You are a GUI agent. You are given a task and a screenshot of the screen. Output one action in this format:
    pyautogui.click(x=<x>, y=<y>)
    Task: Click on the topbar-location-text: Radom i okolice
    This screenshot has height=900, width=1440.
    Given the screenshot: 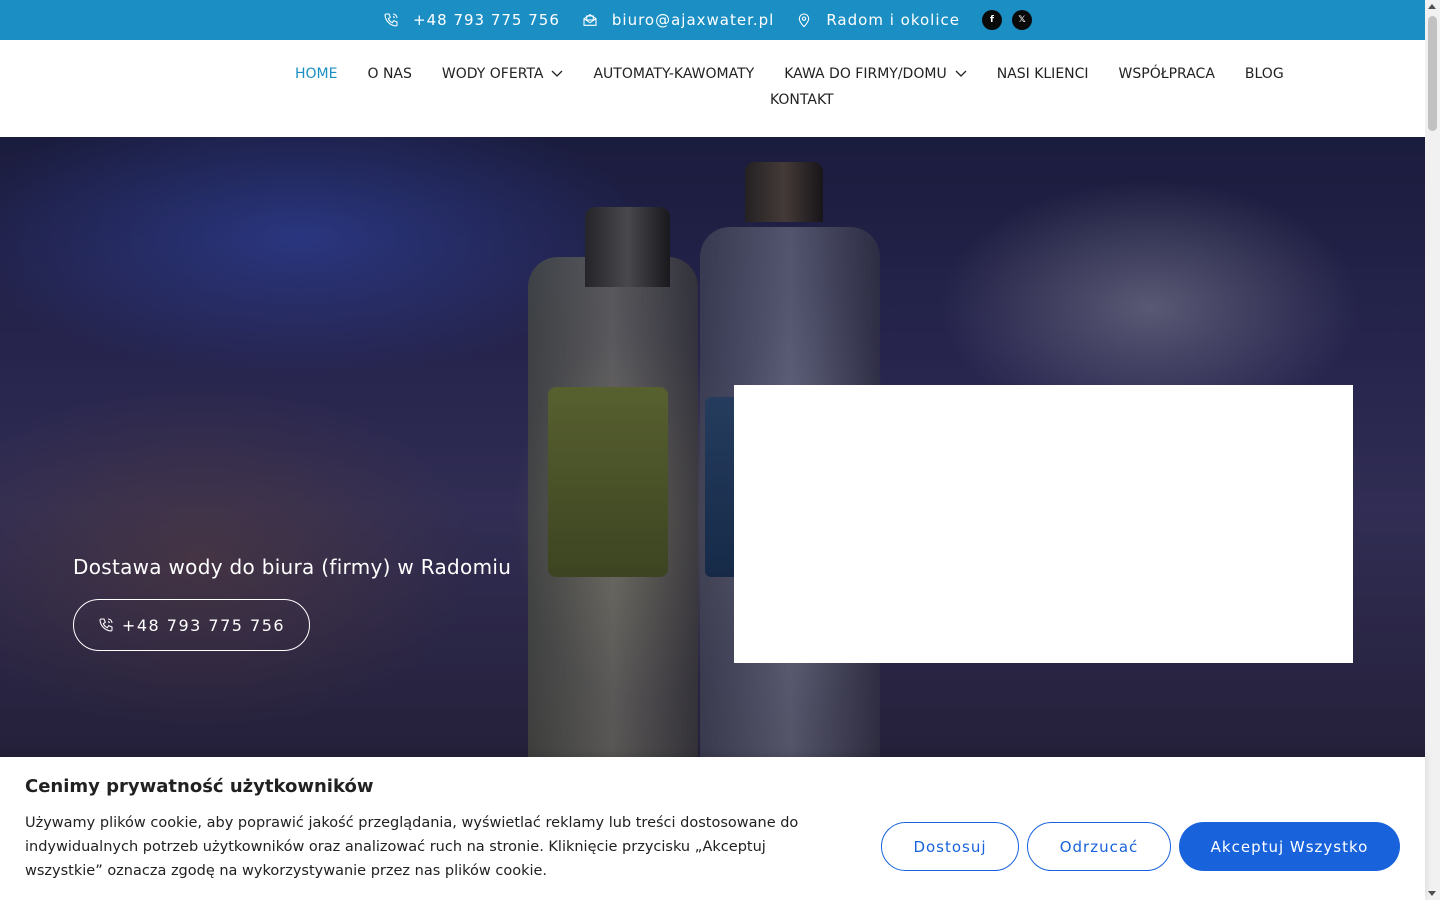 What is the action you would take?
    pyautogui.click(x=893, y=20)
    